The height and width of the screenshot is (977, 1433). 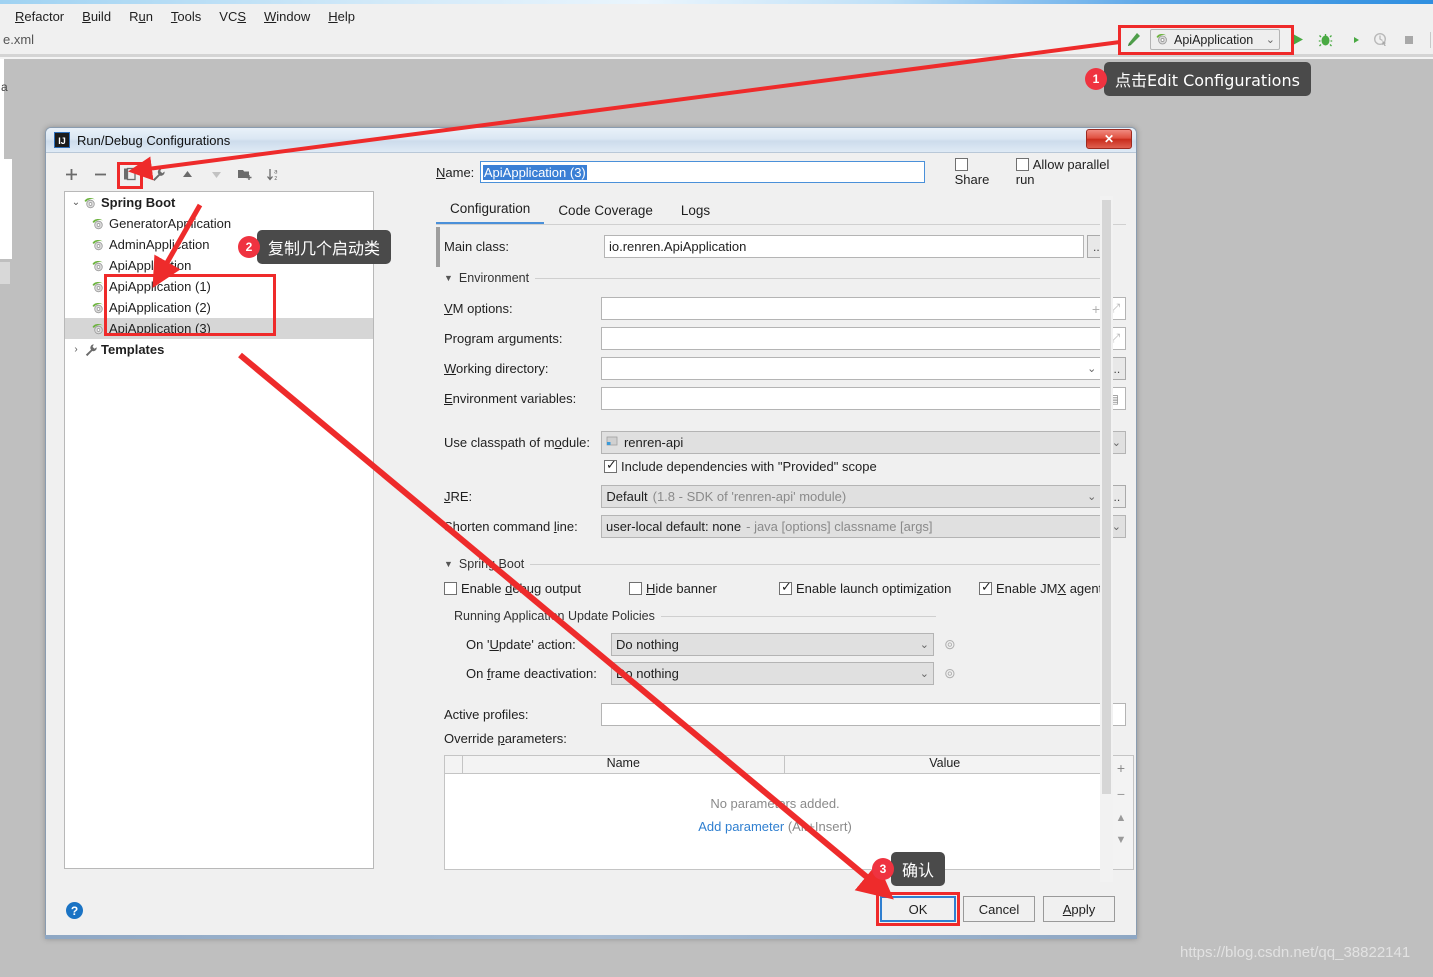 I want to click on remove-configuration-button, so click(x=100, y=174).